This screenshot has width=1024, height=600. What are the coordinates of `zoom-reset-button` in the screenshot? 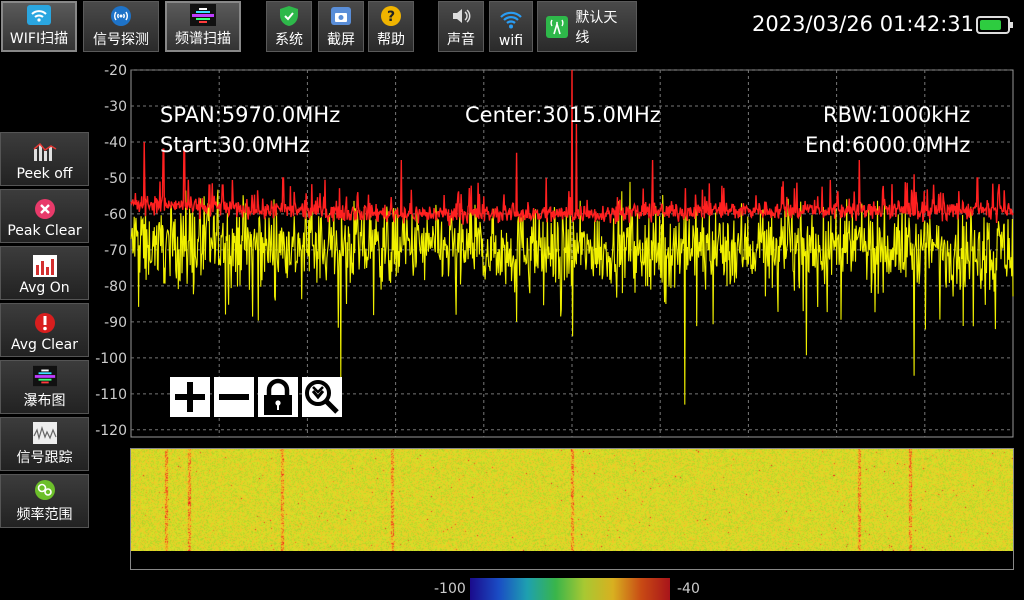 It's located at (322, 397).